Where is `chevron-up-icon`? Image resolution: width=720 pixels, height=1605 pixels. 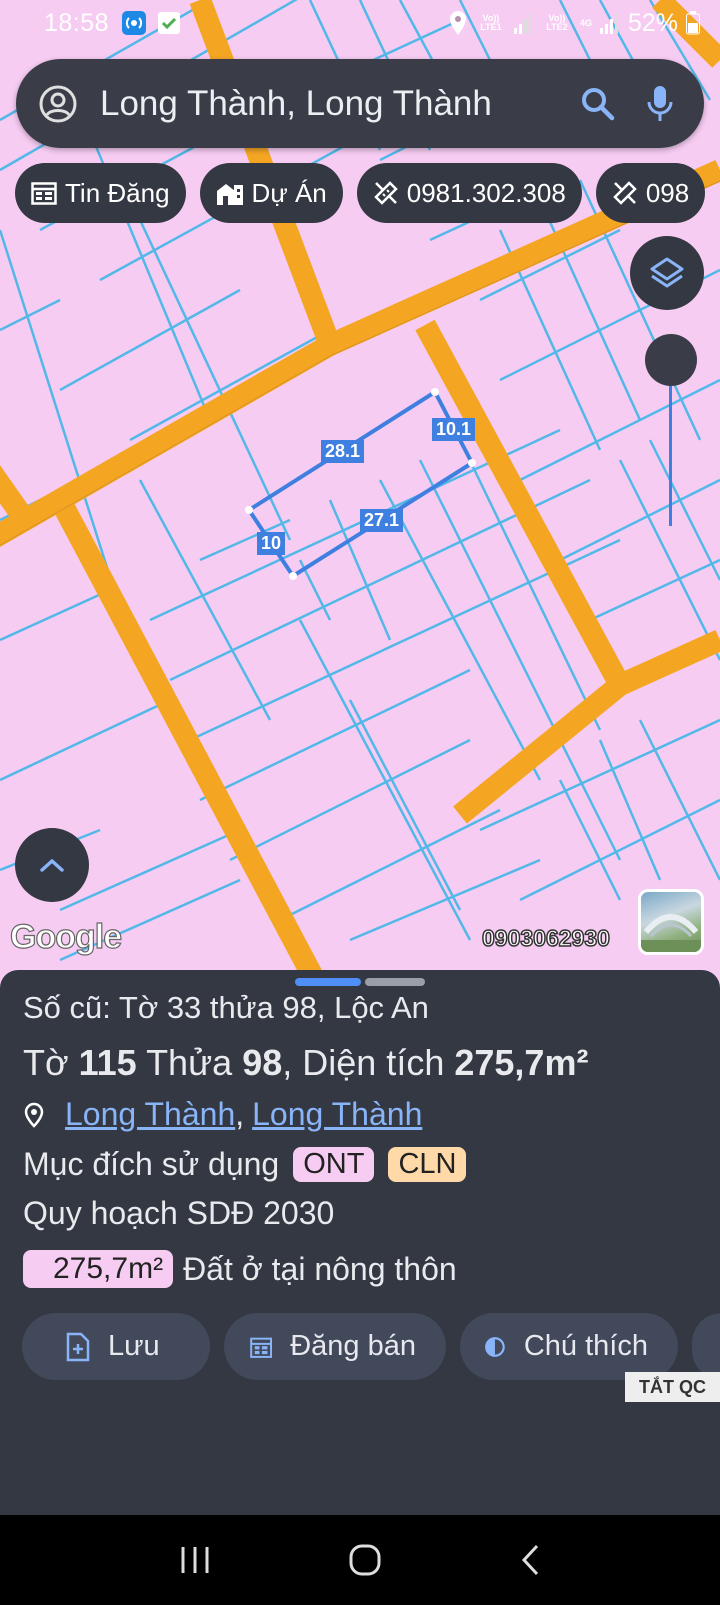
chevron-up-icon is located at coordinates (52, 865).